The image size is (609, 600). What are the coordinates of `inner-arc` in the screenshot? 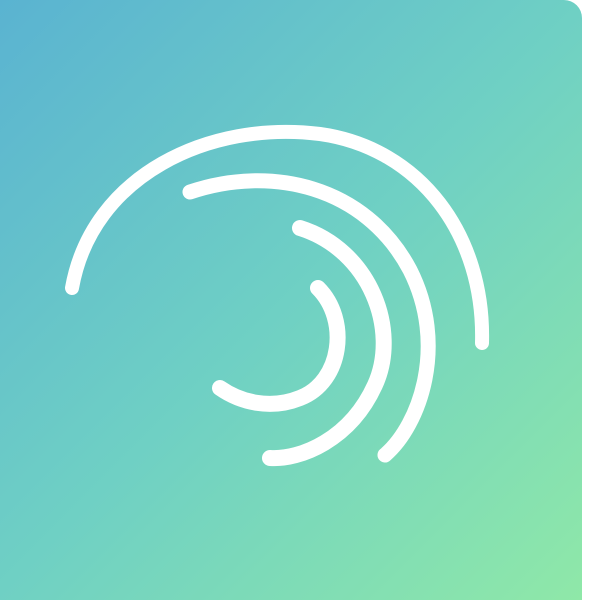 It's located at (327, 343).